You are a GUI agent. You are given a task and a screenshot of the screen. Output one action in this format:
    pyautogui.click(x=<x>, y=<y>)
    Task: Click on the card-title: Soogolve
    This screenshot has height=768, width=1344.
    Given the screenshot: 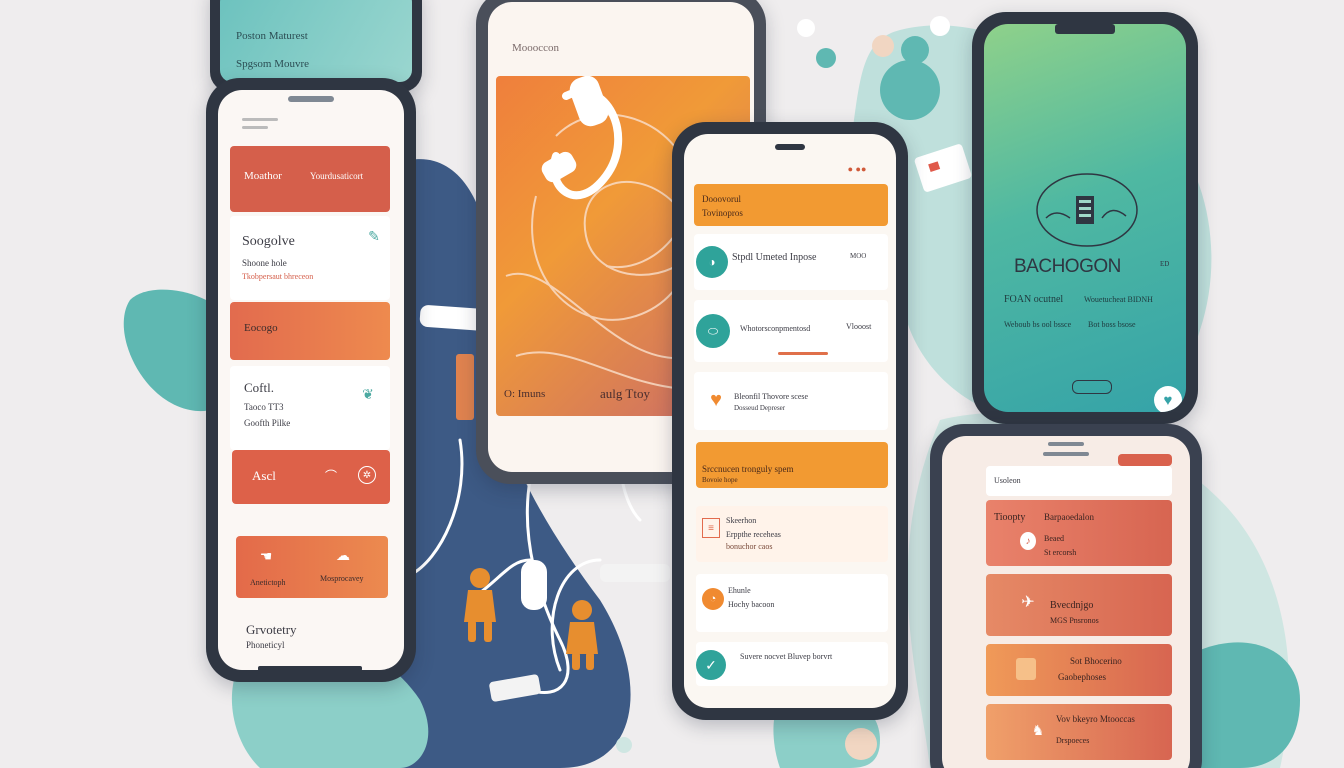 What is the action you would take?
    pyautogui.click(x=268, y=241)
    